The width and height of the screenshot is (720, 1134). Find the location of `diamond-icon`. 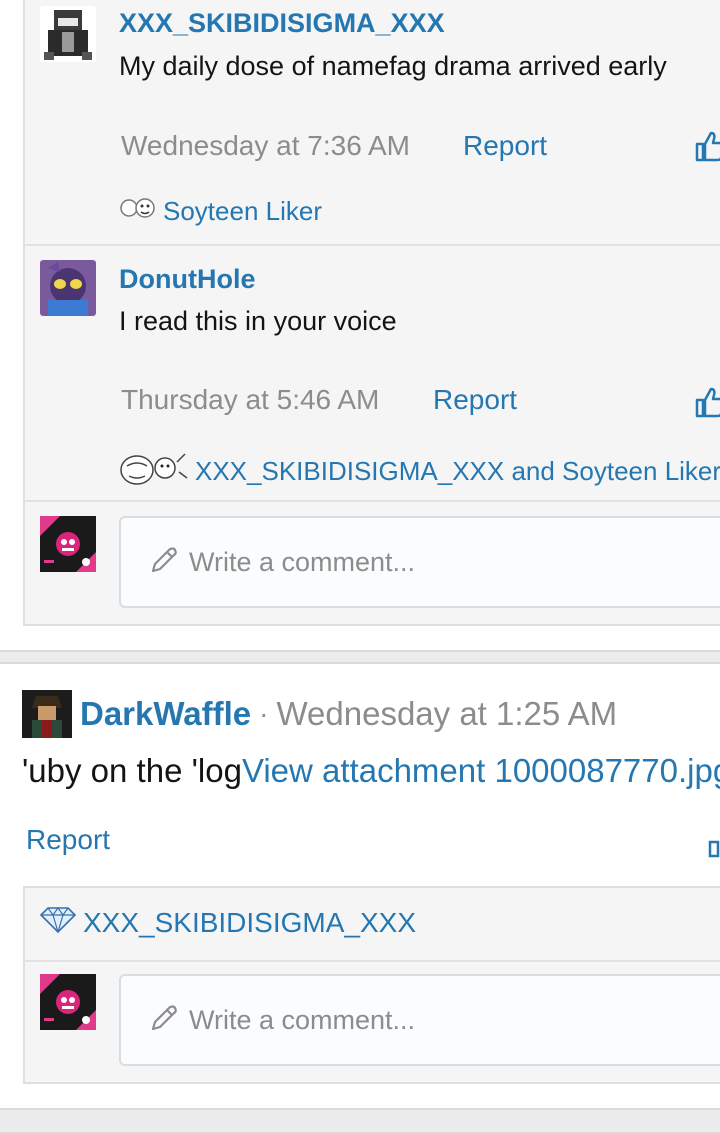

diamond-icon is located at coordinates (58, 922).